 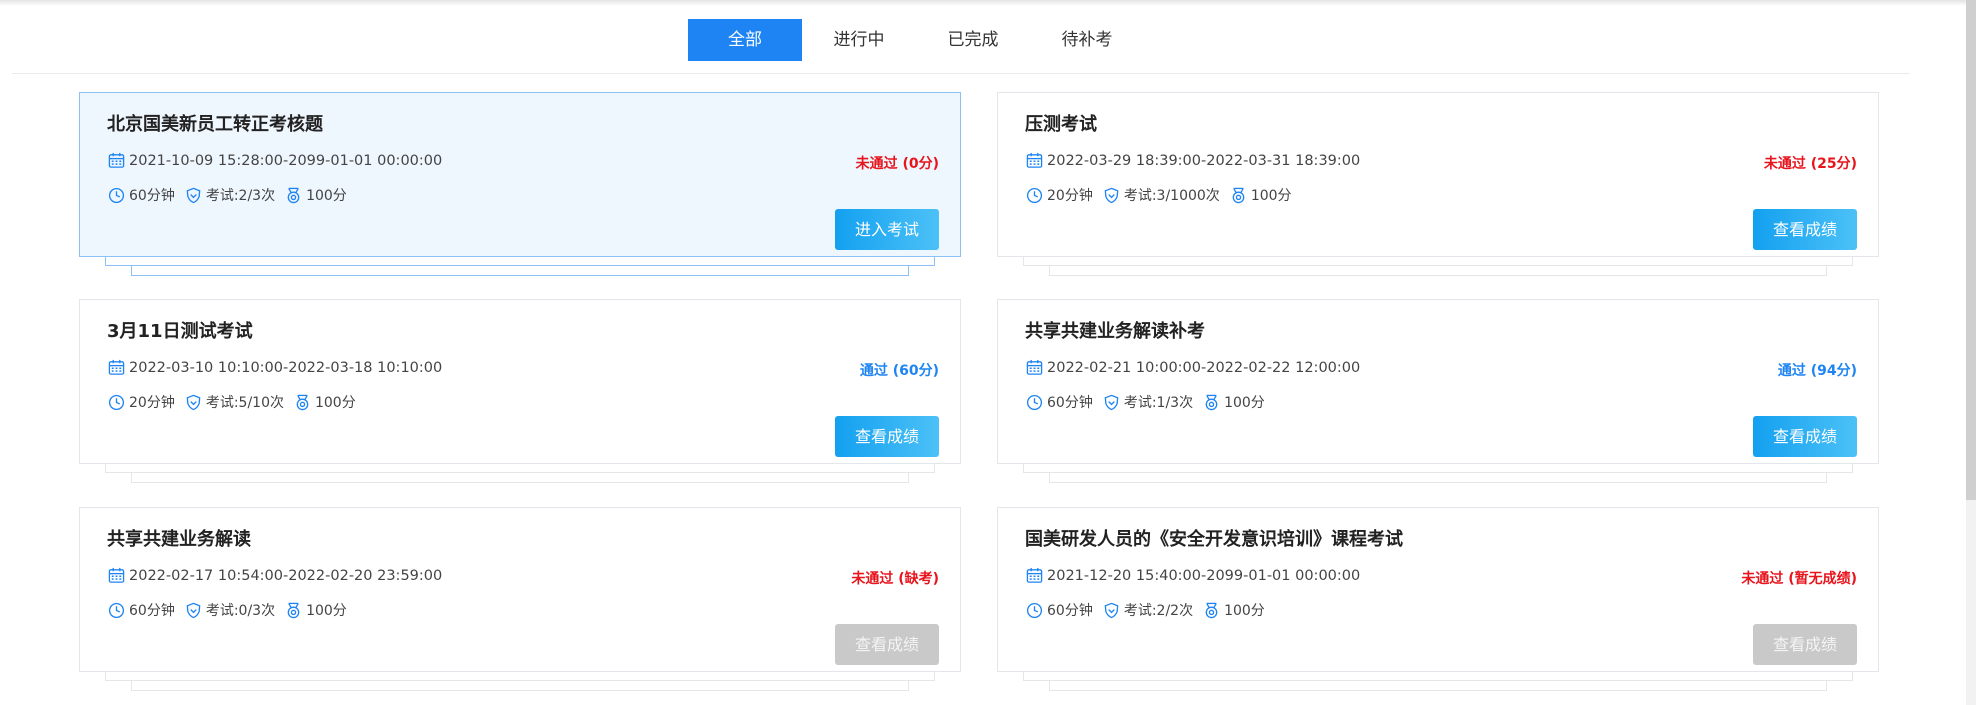 I want to click on exam-title: 共享共建业务解读补考, so click(x=1115, y=331).